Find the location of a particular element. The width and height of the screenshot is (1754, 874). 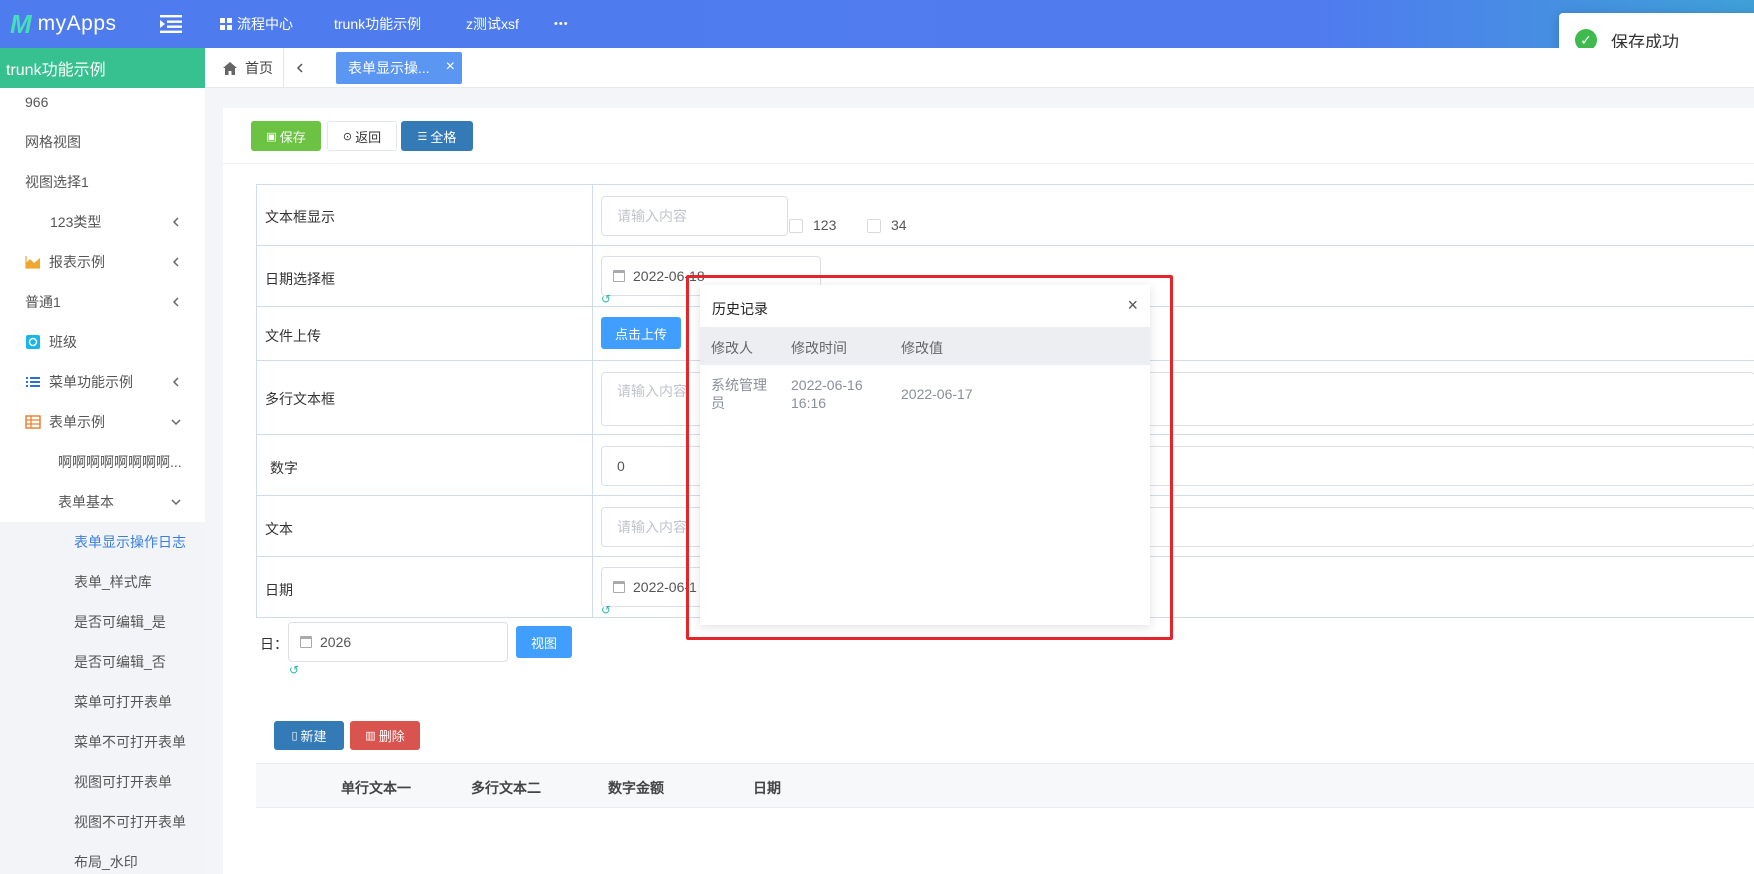

filter-date-input: 2026 is located at coordinates (398, 642).